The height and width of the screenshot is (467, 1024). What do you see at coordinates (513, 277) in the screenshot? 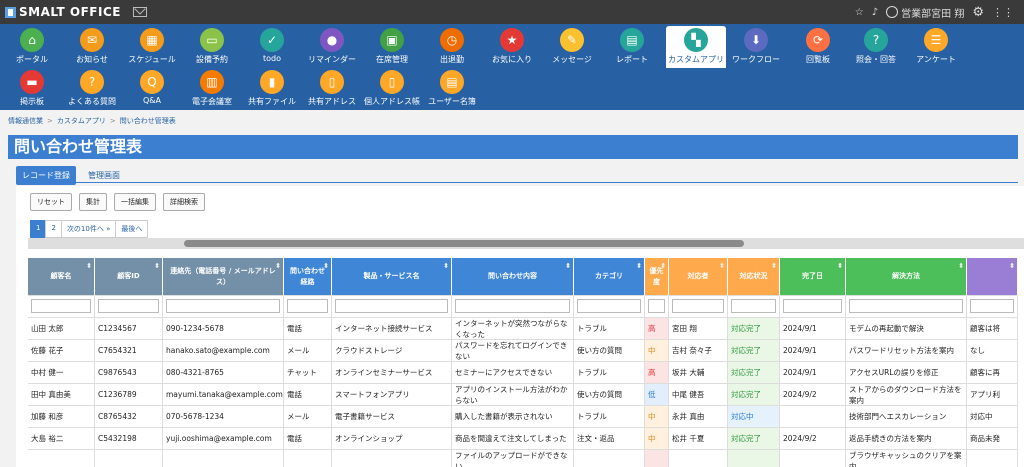
I see `column-header: 問い合わせ内容` at bounding box center [513, 277].